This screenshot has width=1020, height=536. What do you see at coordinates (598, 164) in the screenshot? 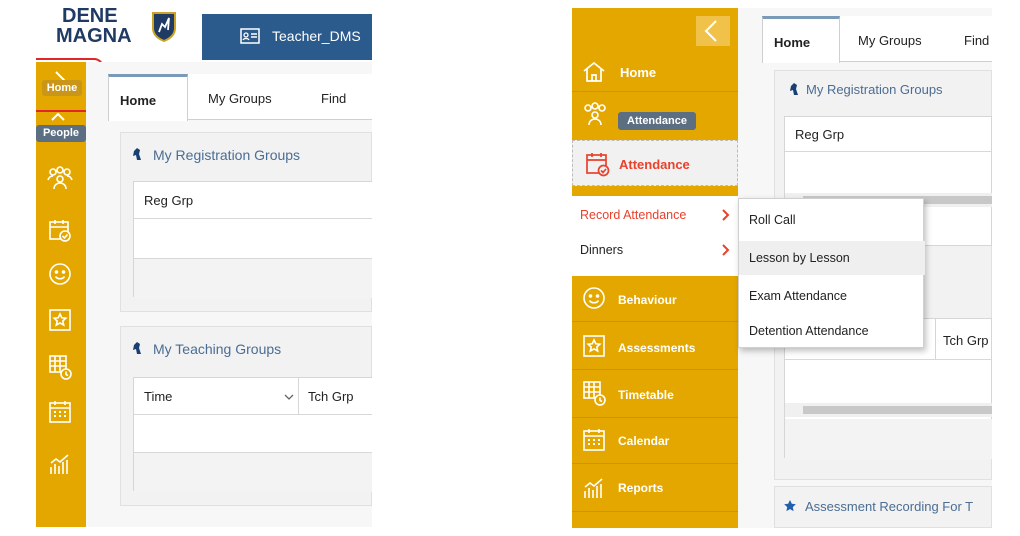
I see `calendar-check-icon` at bounding box center [598, 164].